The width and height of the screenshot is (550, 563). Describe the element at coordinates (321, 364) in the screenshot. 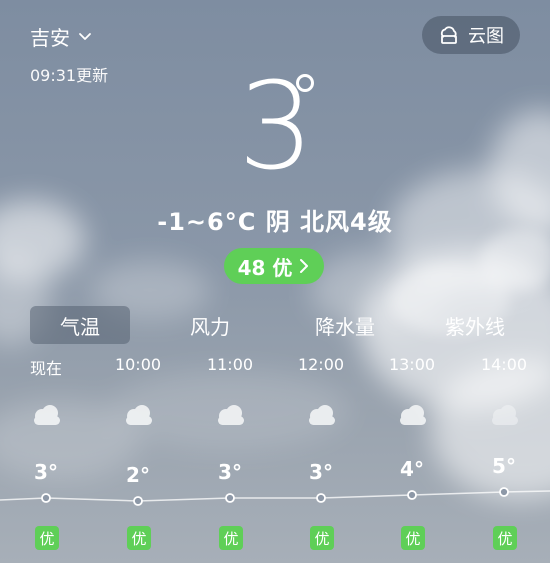

I see `hour-time: 12:00` at that location.